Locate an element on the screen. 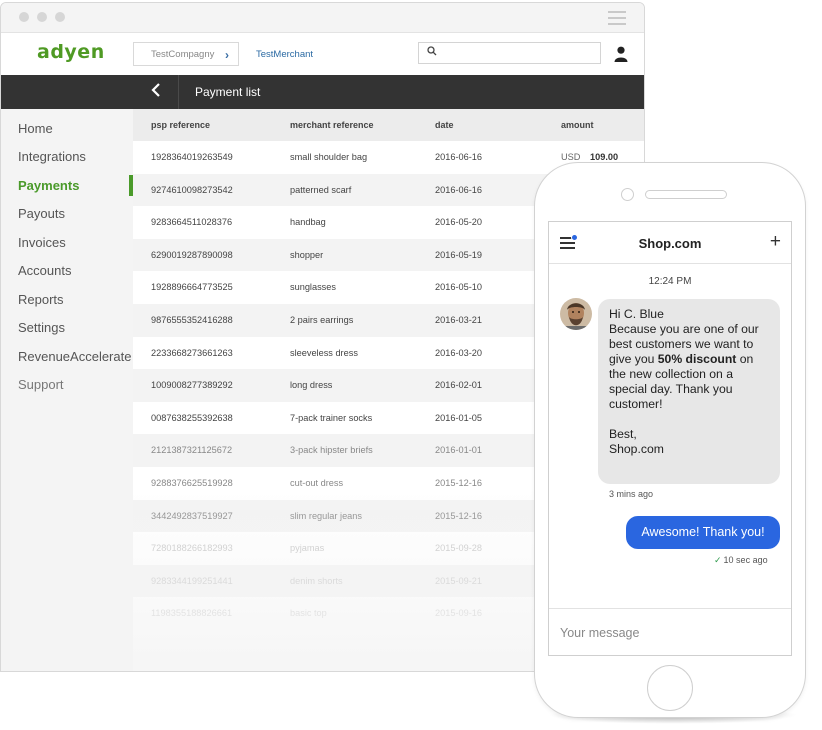 This screenshot has height=730, width=822. column-header-merchant-ref: merchant reference is located at coordinates (332, 125).